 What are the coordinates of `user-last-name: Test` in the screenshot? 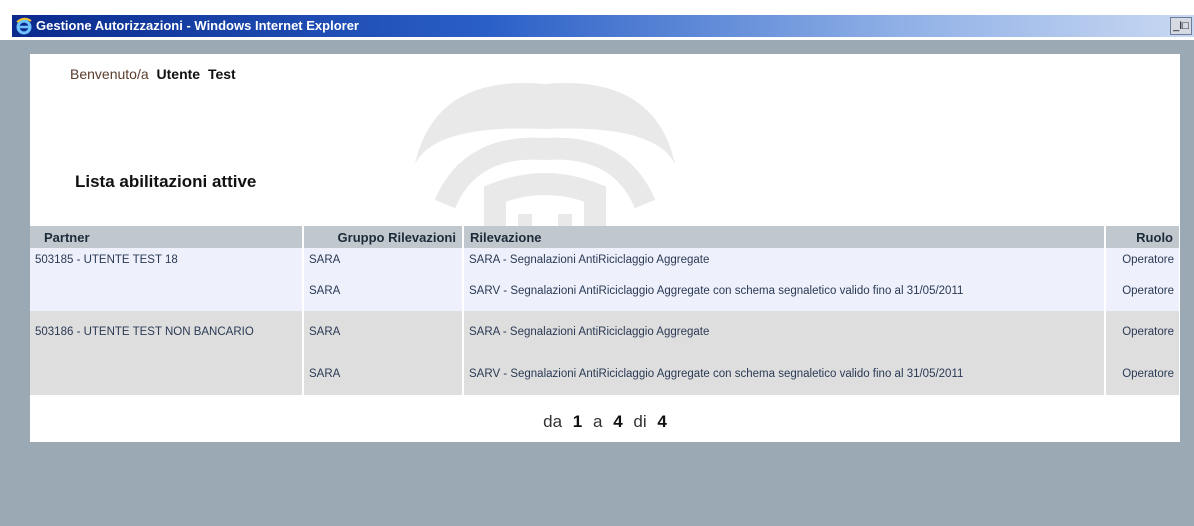 It's located at (221, 74).